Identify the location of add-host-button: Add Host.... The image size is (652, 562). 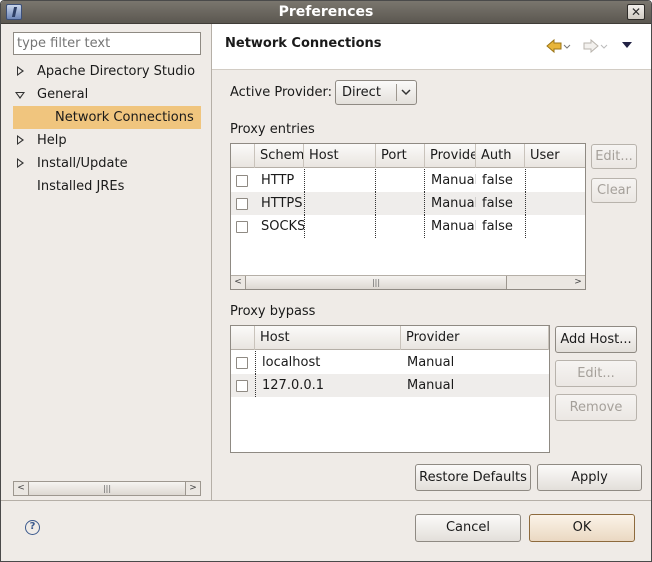
(596, 339).